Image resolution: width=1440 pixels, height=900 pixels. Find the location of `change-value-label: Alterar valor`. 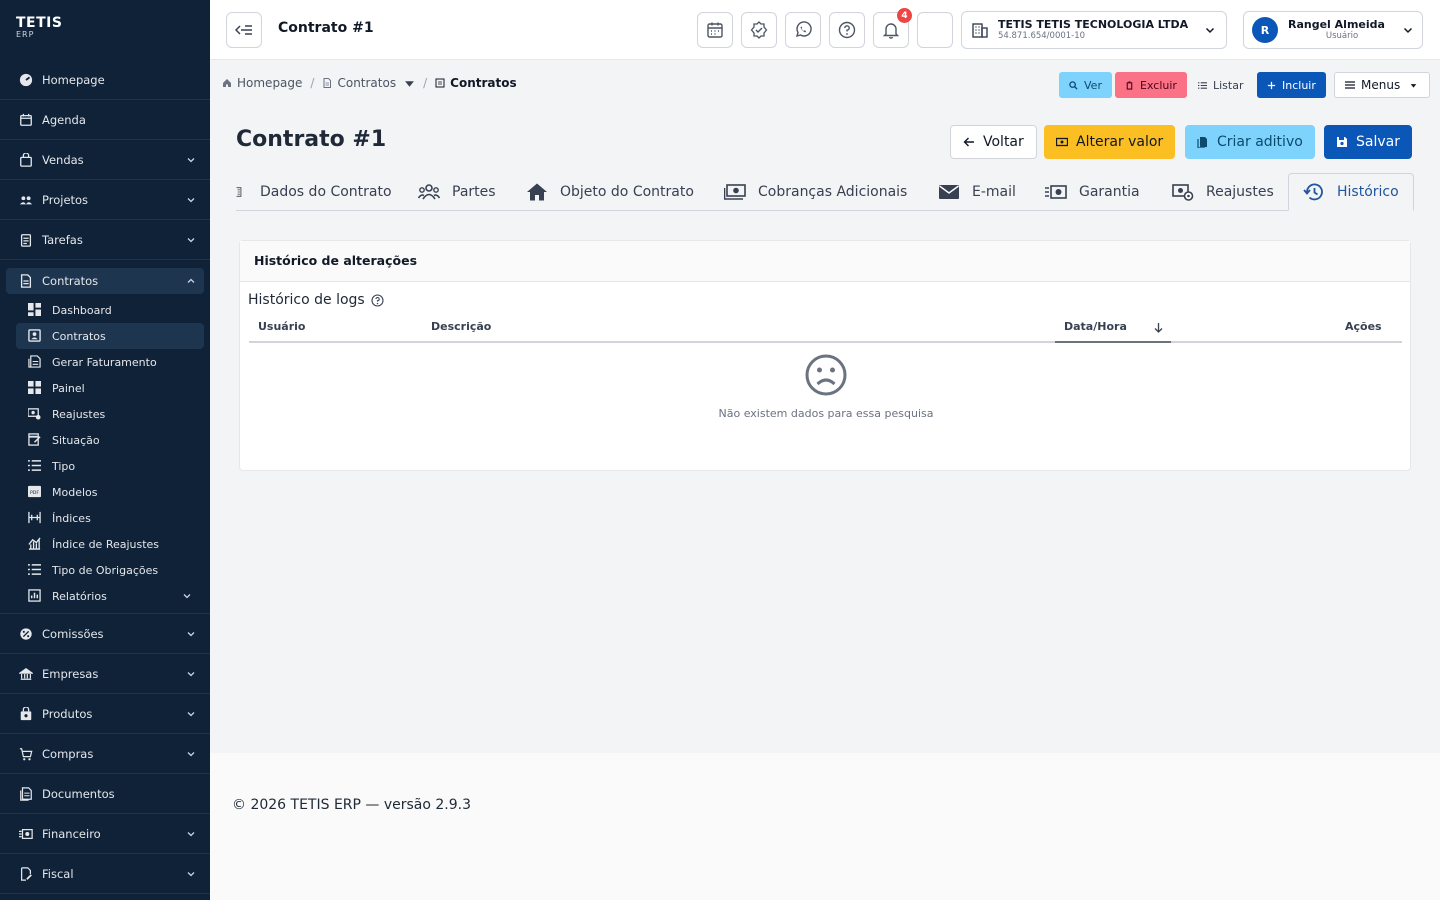

change-value-label: Alterar valor is located at coordinates (1120, 142).